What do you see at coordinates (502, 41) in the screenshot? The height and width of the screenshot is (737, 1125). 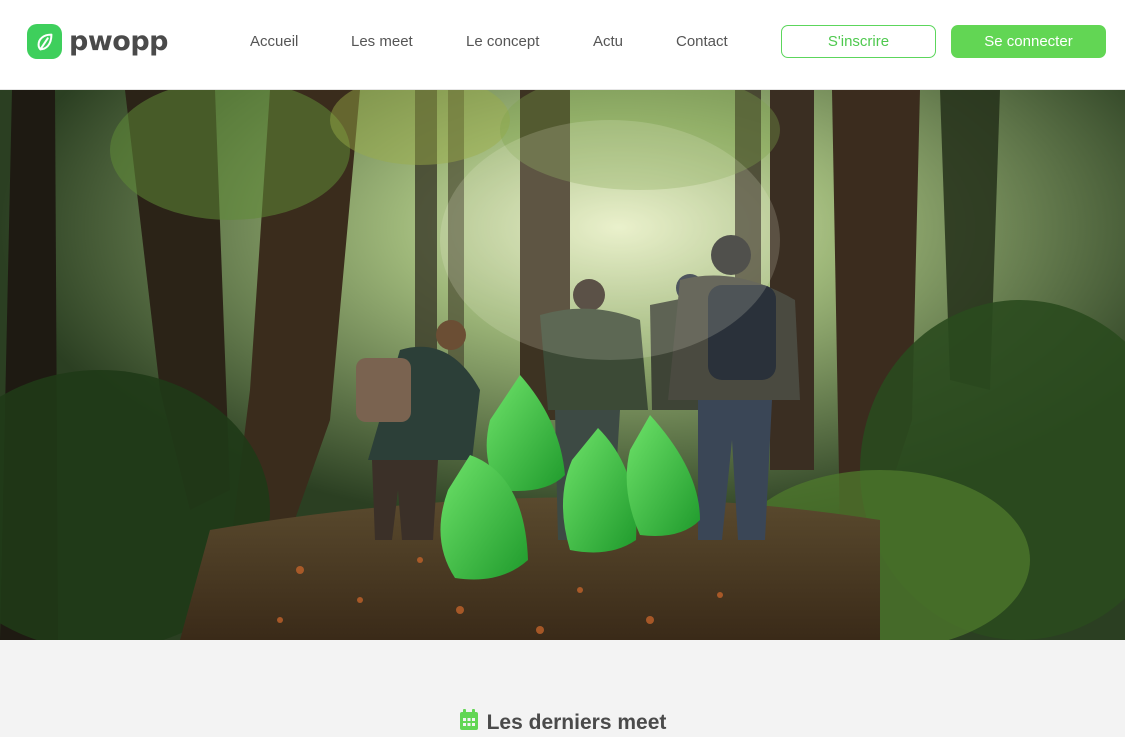 I see `nav-item-le-concept: Le concept` at bounding box center [502, 41].